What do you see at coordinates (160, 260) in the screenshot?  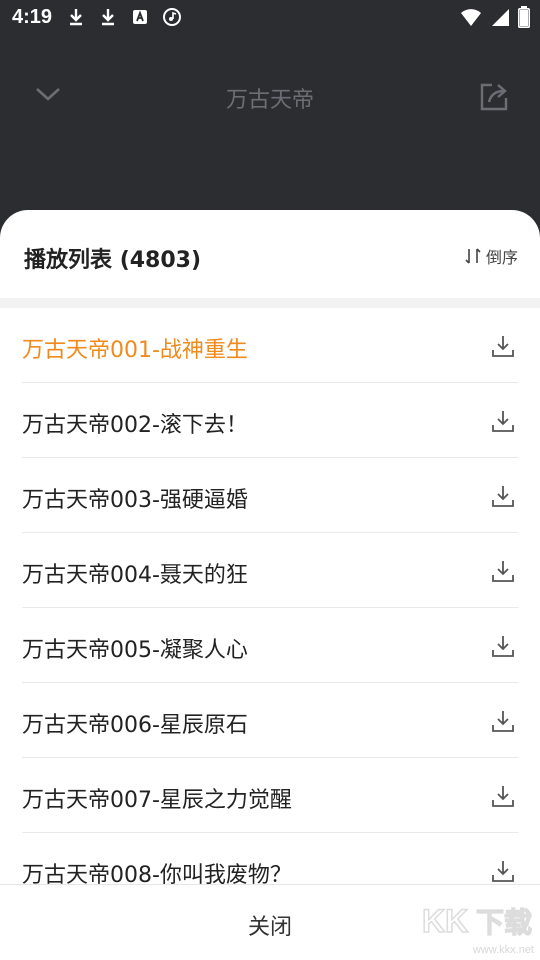 I see `playlist-count: (4803)` at bounding box center [160, 260].